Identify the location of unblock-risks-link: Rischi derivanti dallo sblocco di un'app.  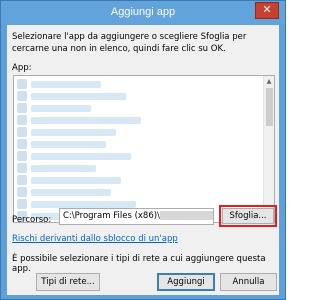
(95, 239).